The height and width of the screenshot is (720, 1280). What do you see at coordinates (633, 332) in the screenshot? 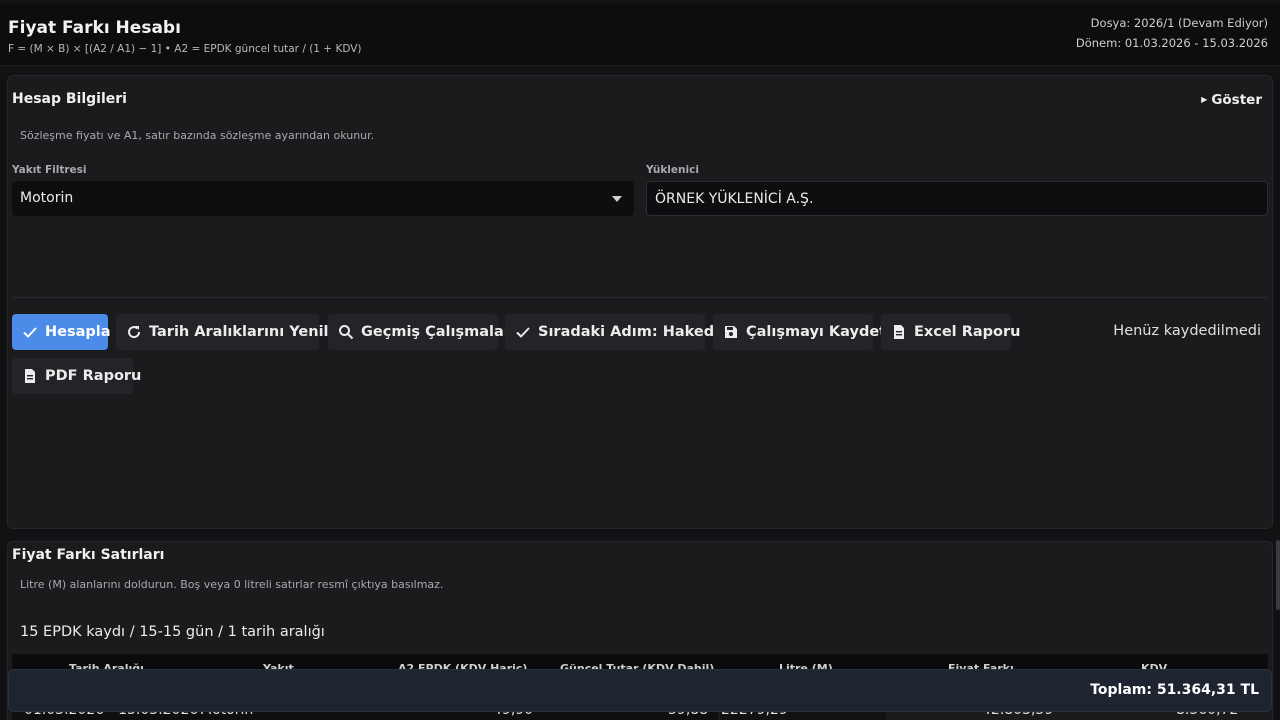
I see `next-step-label: Sıradaki Adım: Hakediş` at bounding box center [633, 332].